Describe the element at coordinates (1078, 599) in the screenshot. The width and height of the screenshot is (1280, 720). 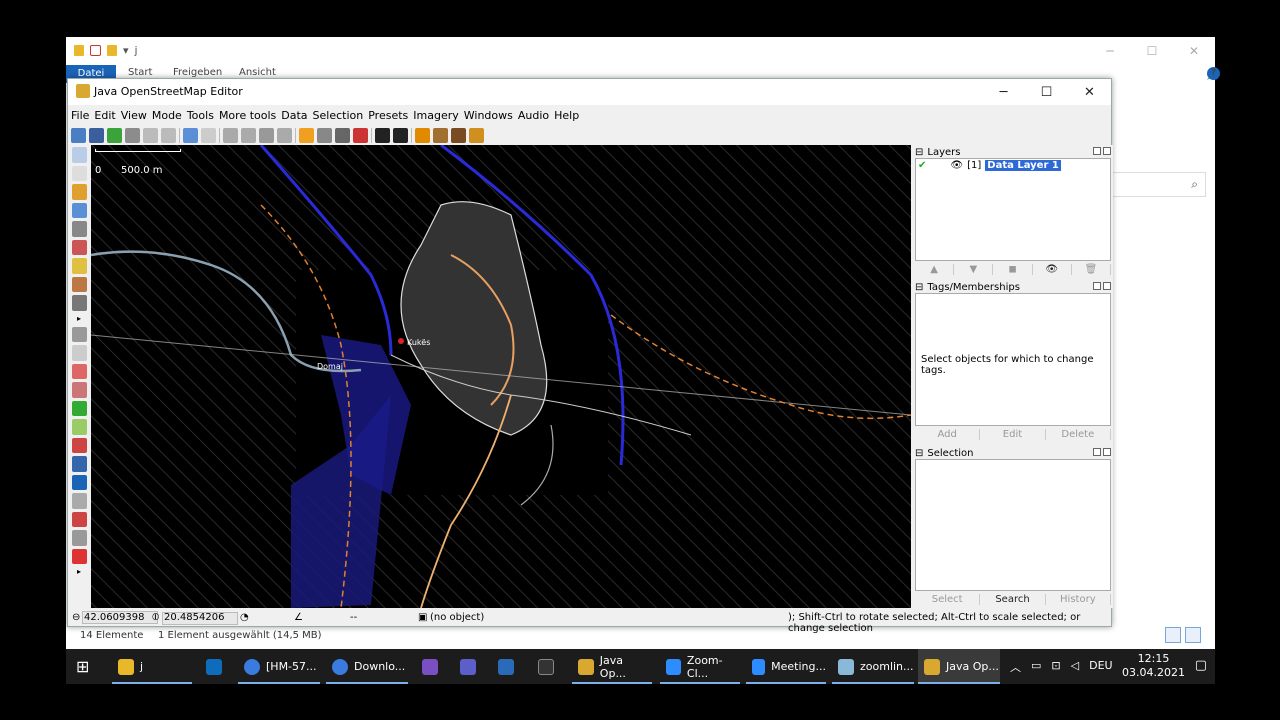
I see `history-button: History` at that location.